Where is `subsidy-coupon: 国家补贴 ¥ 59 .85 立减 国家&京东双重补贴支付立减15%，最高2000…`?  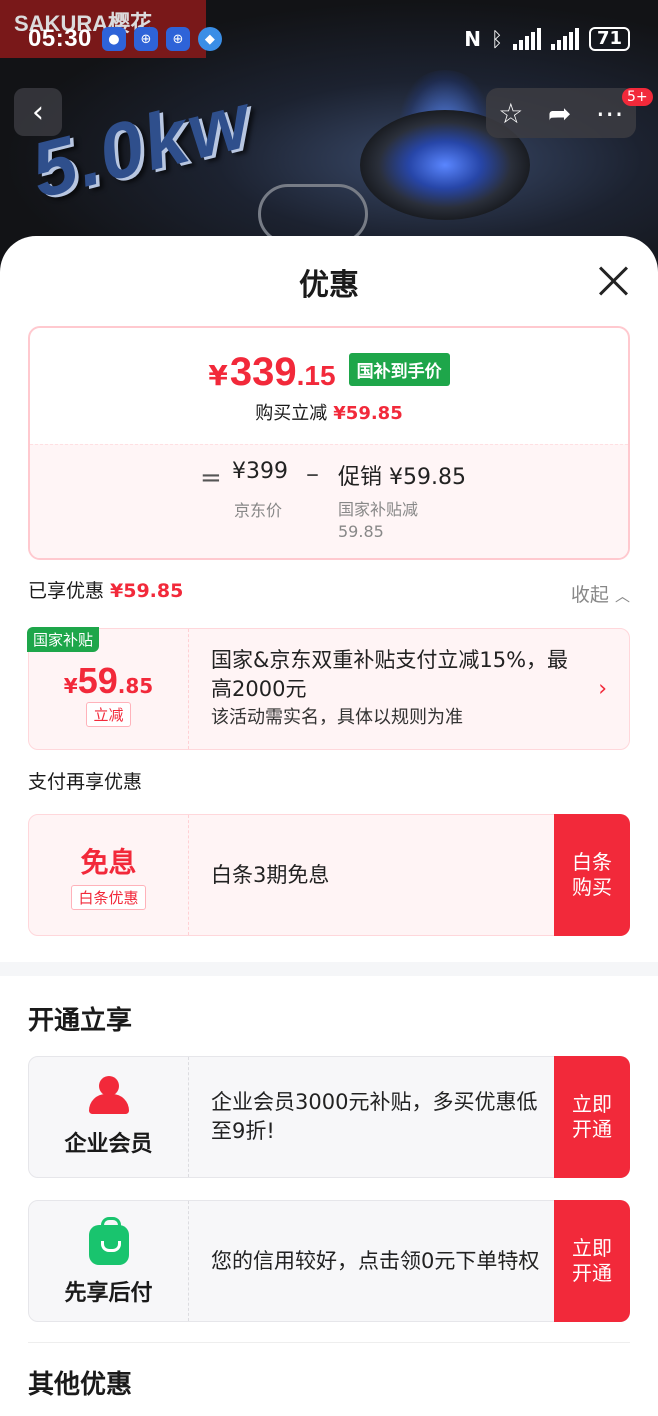 subsidy-coupon: 国家补贴 ¥ 59 .85 立减 国家&京东双重补贴支付立减15%，最高2000… is located at coordinates (328, 688).